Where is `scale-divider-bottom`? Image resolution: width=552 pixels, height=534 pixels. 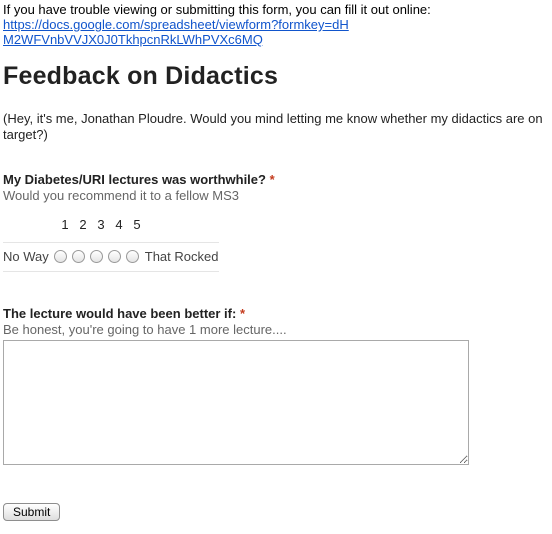 scale-divider-bottom is located at coordinates (111, 271).